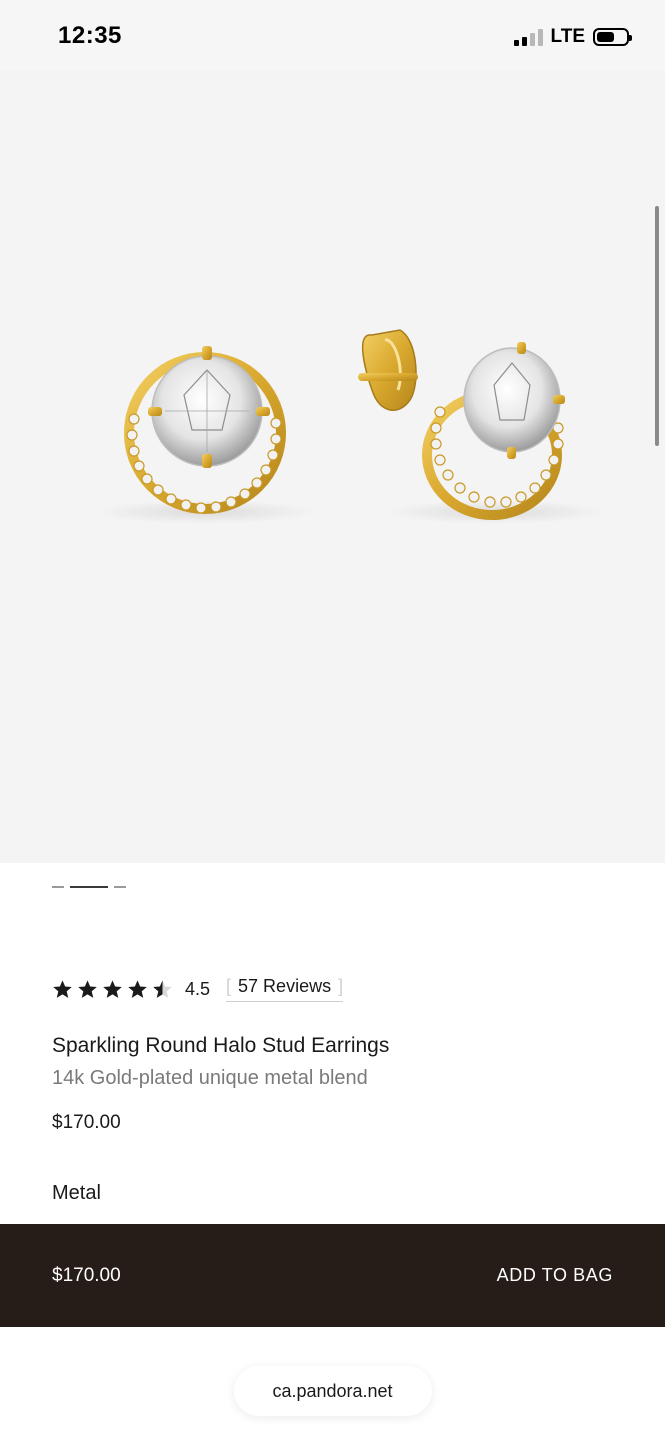  I want to click on status-time: 12:35, so click(90, 35).